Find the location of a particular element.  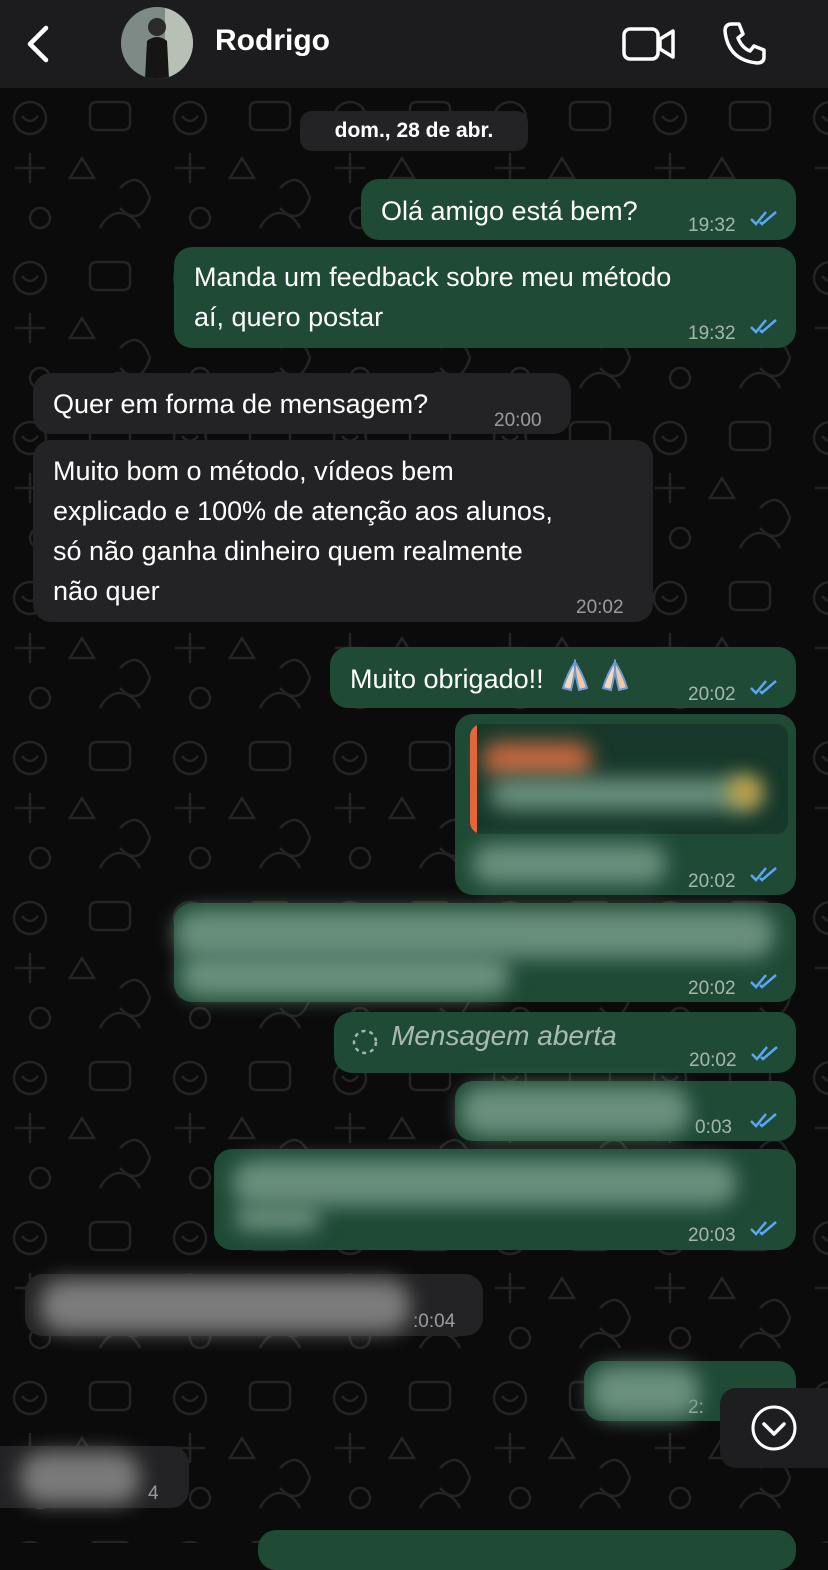

message-text-line: Muito bom o método, vídeos bem is located at coordinates (253, 471).